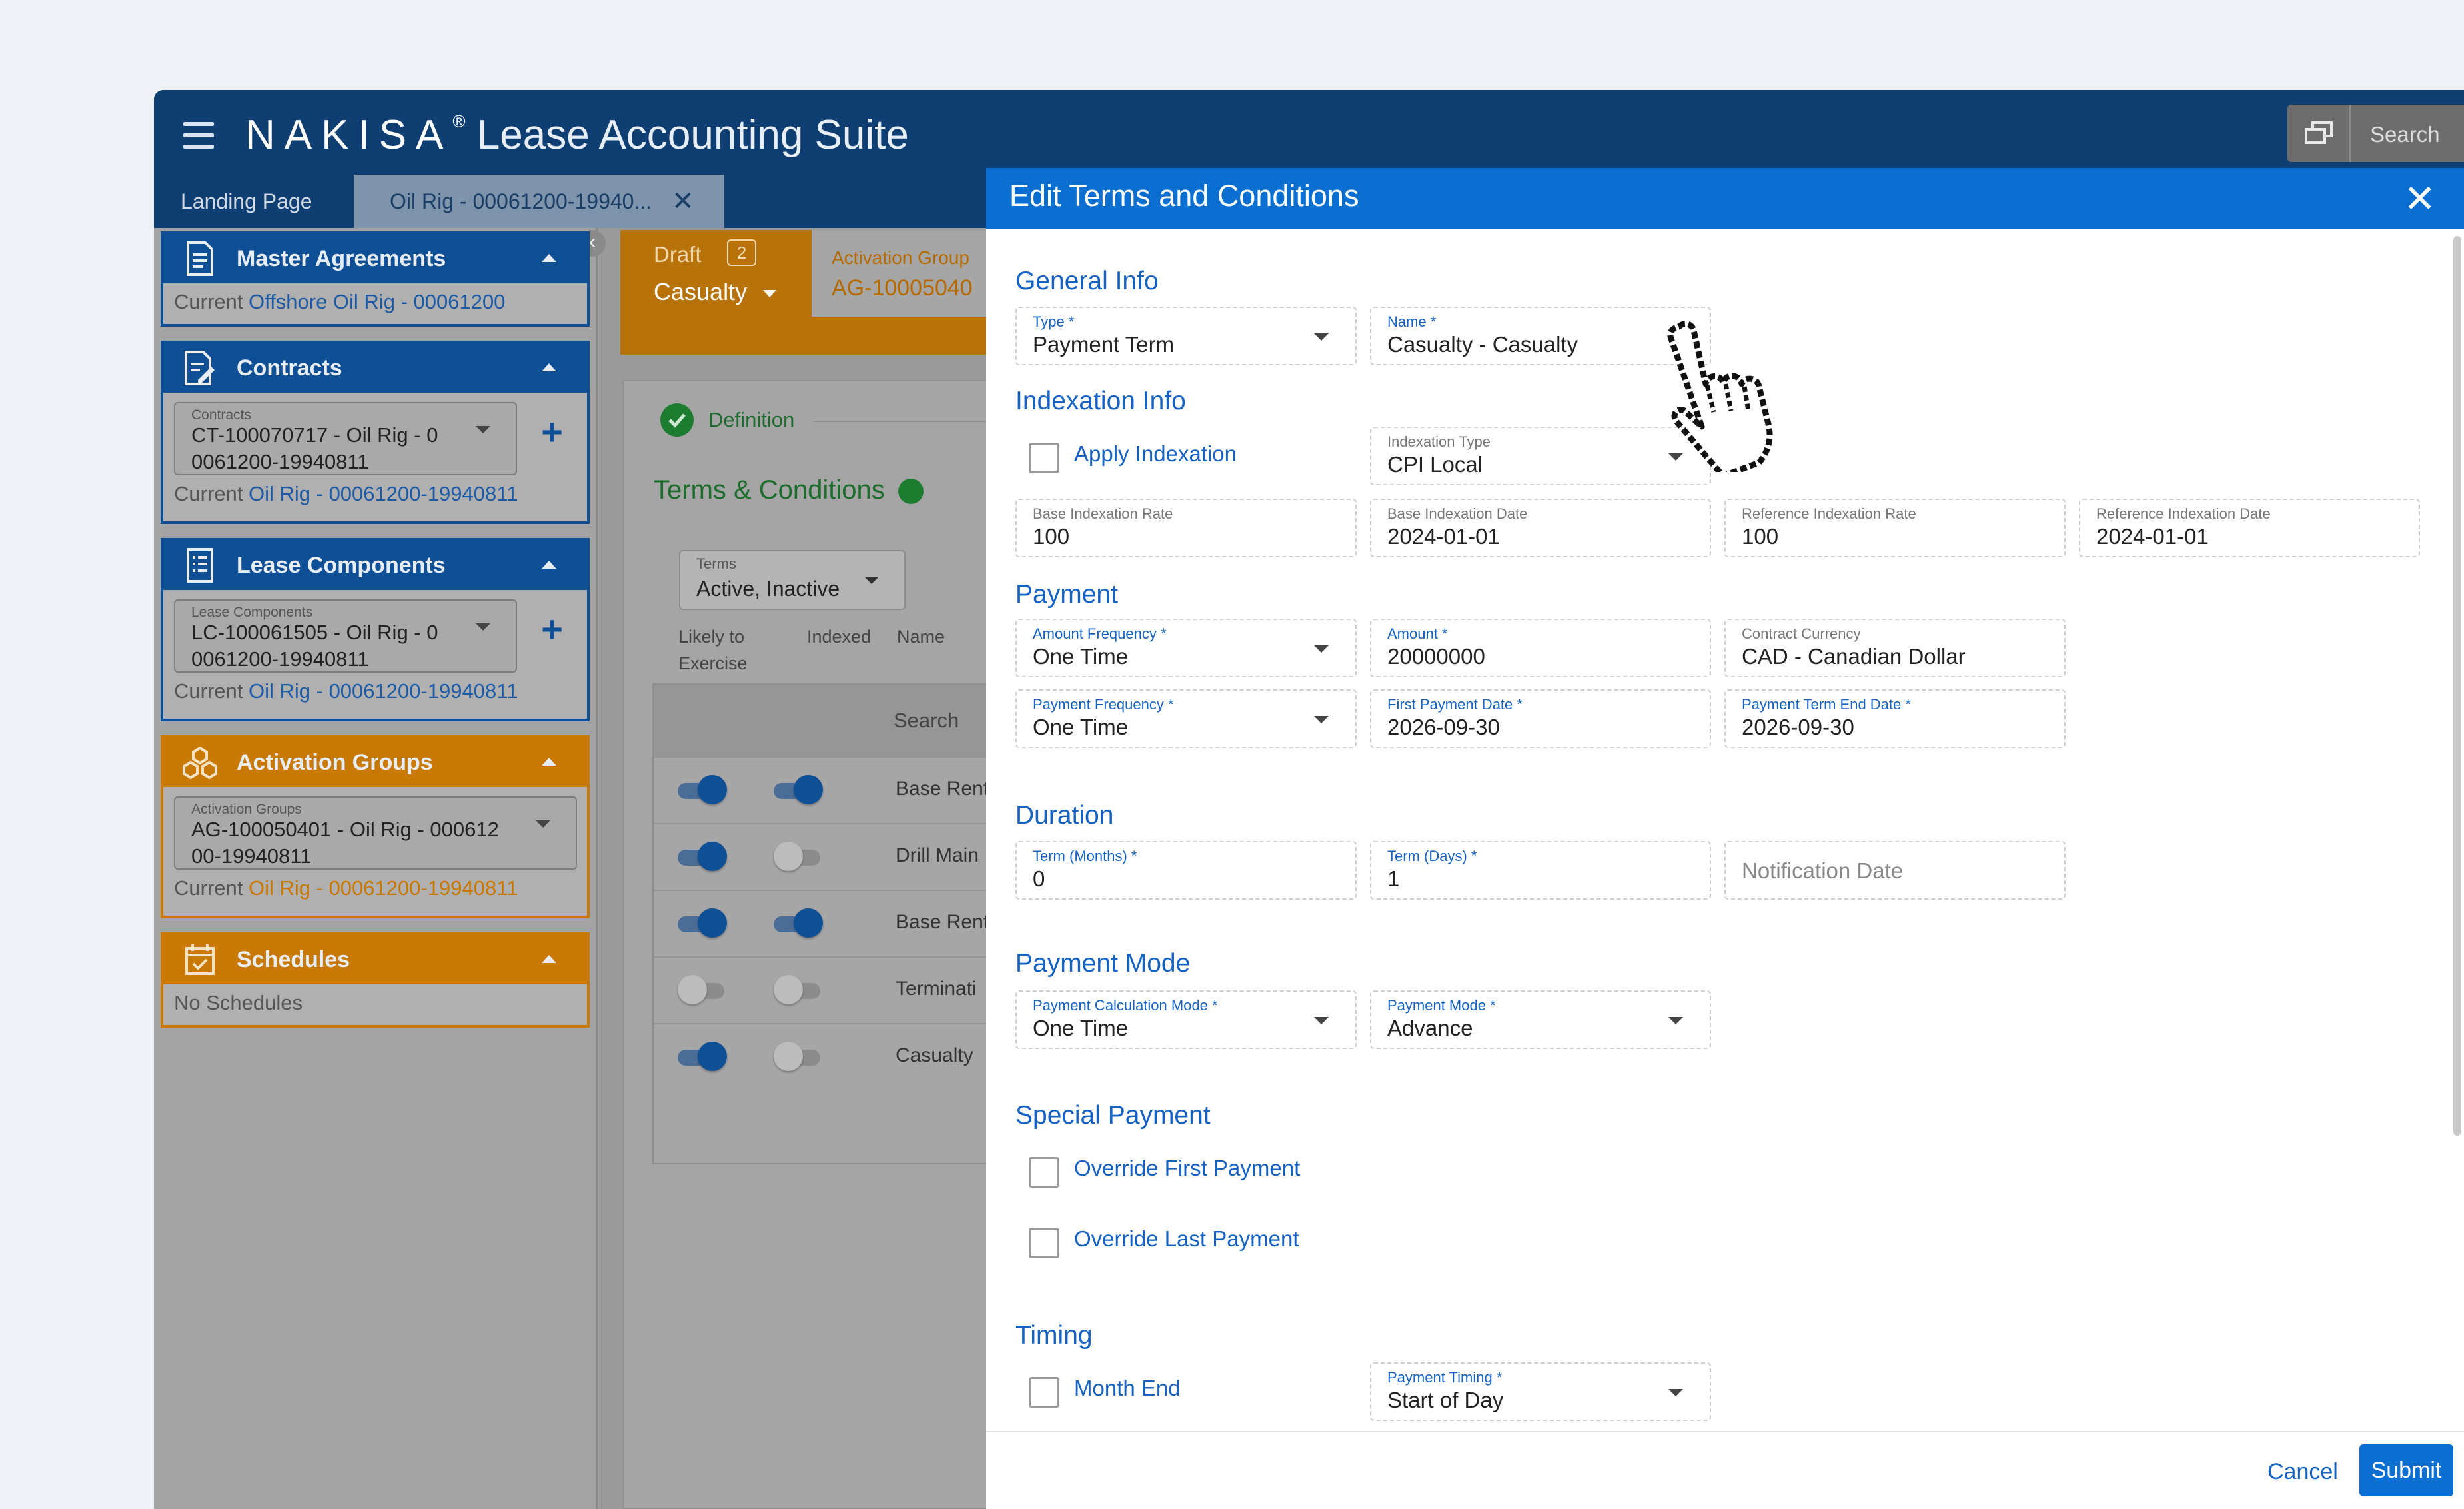 This screenshot has width=2464, height=1509. What do you see at coordinates (1540, 528) in the screenshot?
I see `base-indexation-date-field: Base Indexation Date 2024-01-01` at bounding box center [1540, 528].